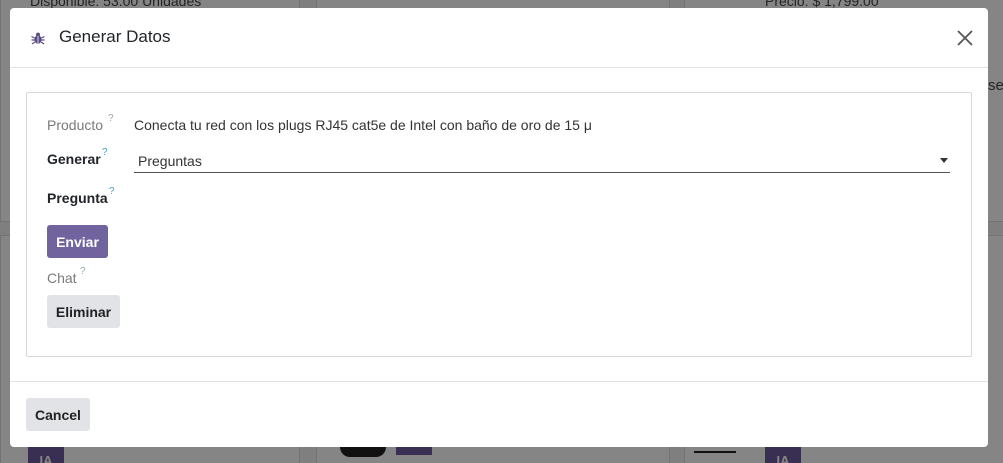  Describe the element at coordinates (111, 118) in the screenshot. I see `producto-help-icon: ?` at that location.